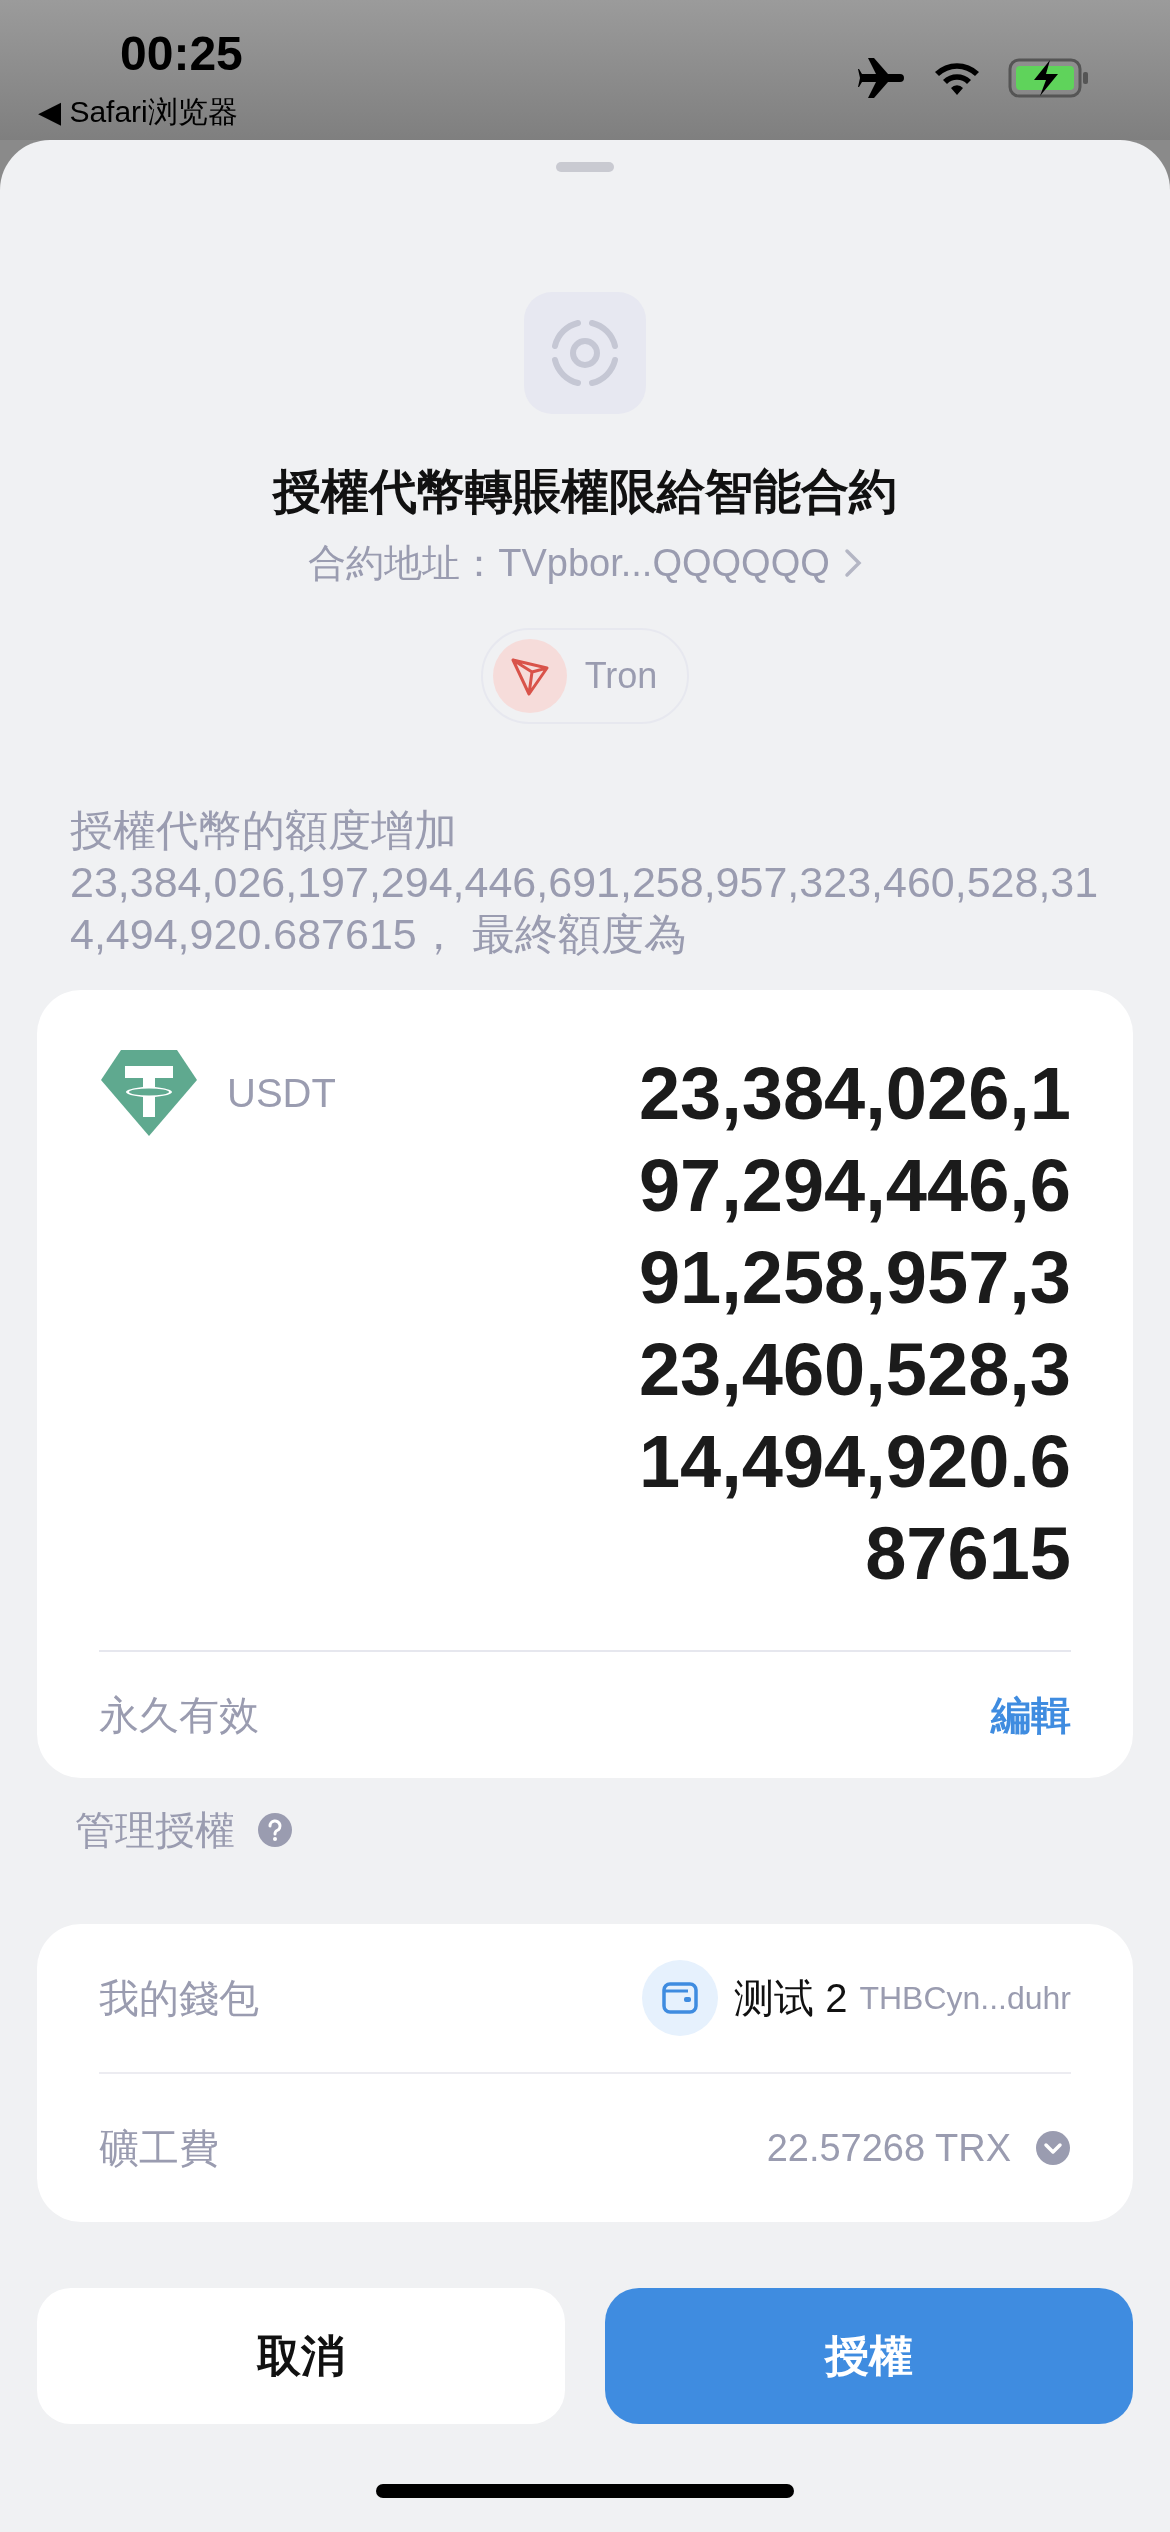 The width and height of the screenshot is (1170, 2532). Describe the element at coordinates (179, 1998) in the screenshot. I see `row-label: 我的錢包` at that location.